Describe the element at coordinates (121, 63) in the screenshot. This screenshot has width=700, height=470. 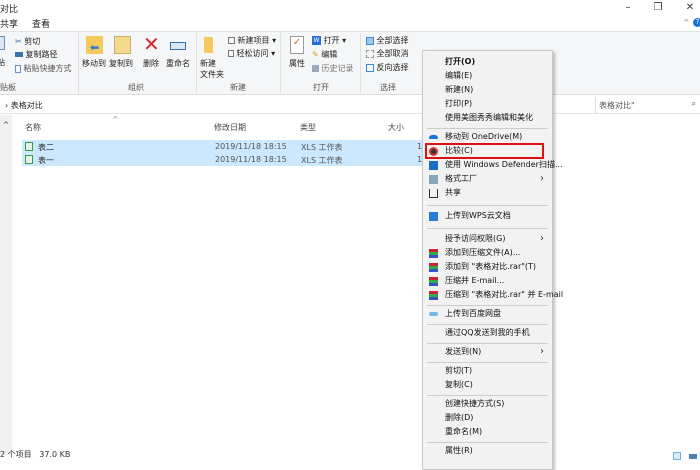
I see `copy-to-button: 复制到` at that location.